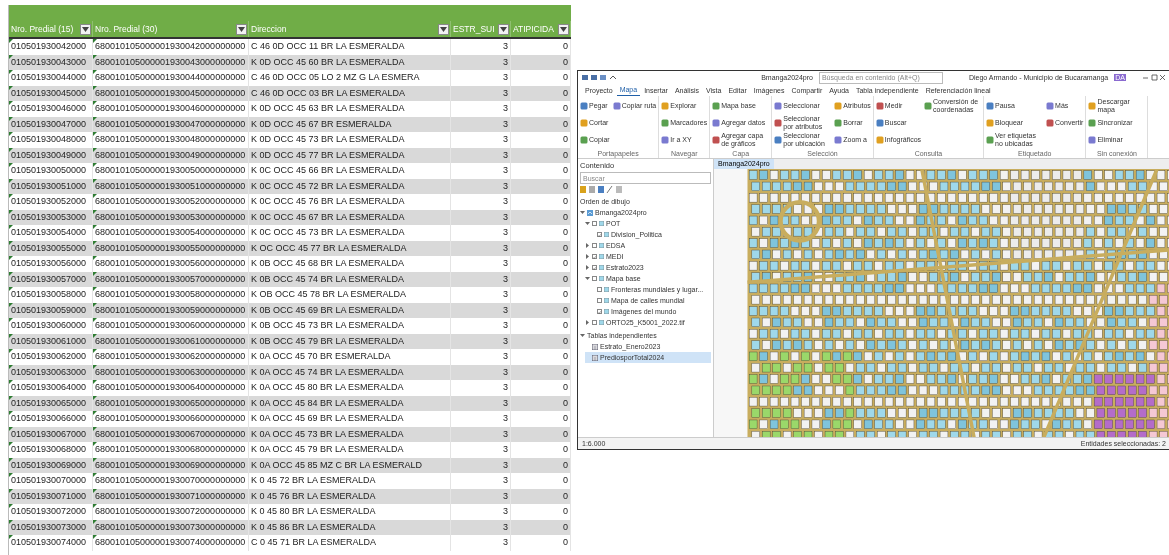 The image size is (1169, 555). What do you see at coordinates (51, 295) in the screenshot?
I see `table-cell: 010501930058000` at bounding box center [51, 295].